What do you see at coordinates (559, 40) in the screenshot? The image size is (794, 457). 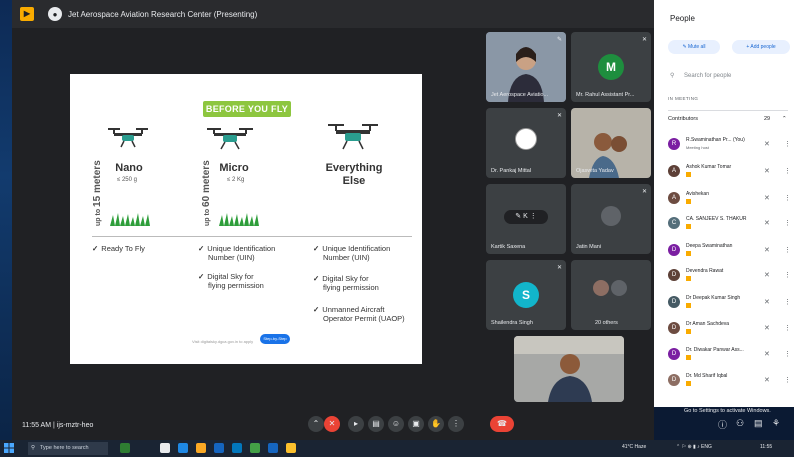 I see `tile-mic-icon: ✎` at bounding box center [559, 40].